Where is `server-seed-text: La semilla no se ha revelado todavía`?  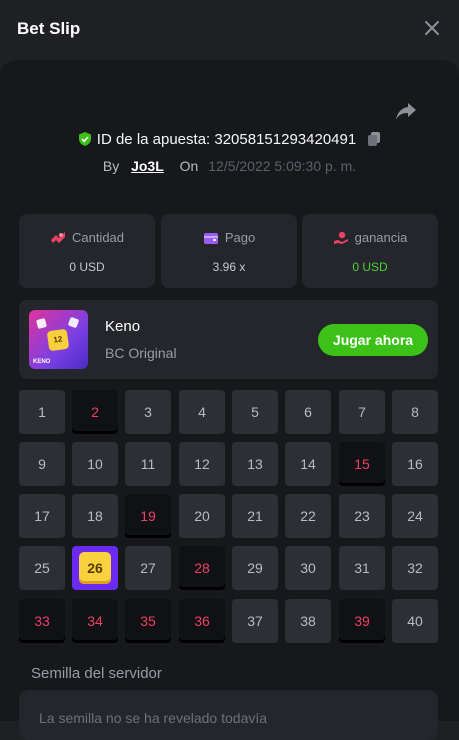
server-seed-text: La semilla no se ha revelado todavía is located at coordinates (153, 718).